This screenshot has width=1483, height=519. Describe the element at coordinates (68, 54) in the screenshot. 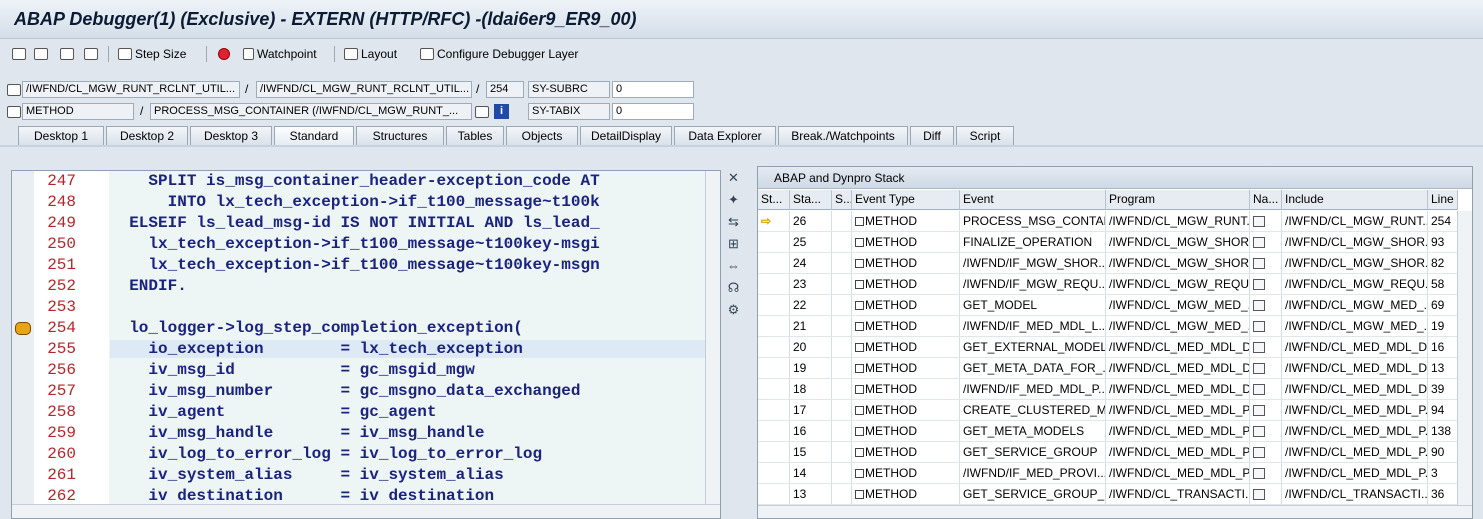

I see `return-icon` at that location.